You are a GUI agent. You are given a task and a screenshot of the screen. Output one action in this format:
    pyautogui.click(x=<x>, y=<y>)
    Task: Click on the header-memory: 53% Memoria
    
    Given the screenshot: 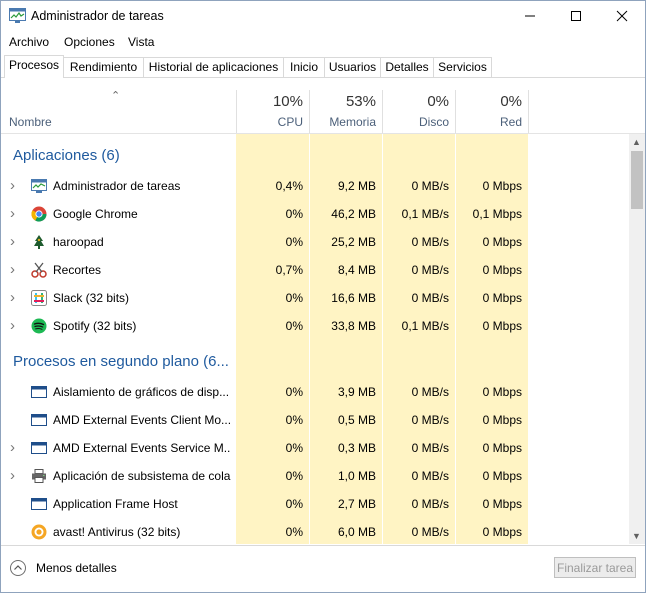 What is the action you would take?
    pyautogui.click(x=346, y=105)
    